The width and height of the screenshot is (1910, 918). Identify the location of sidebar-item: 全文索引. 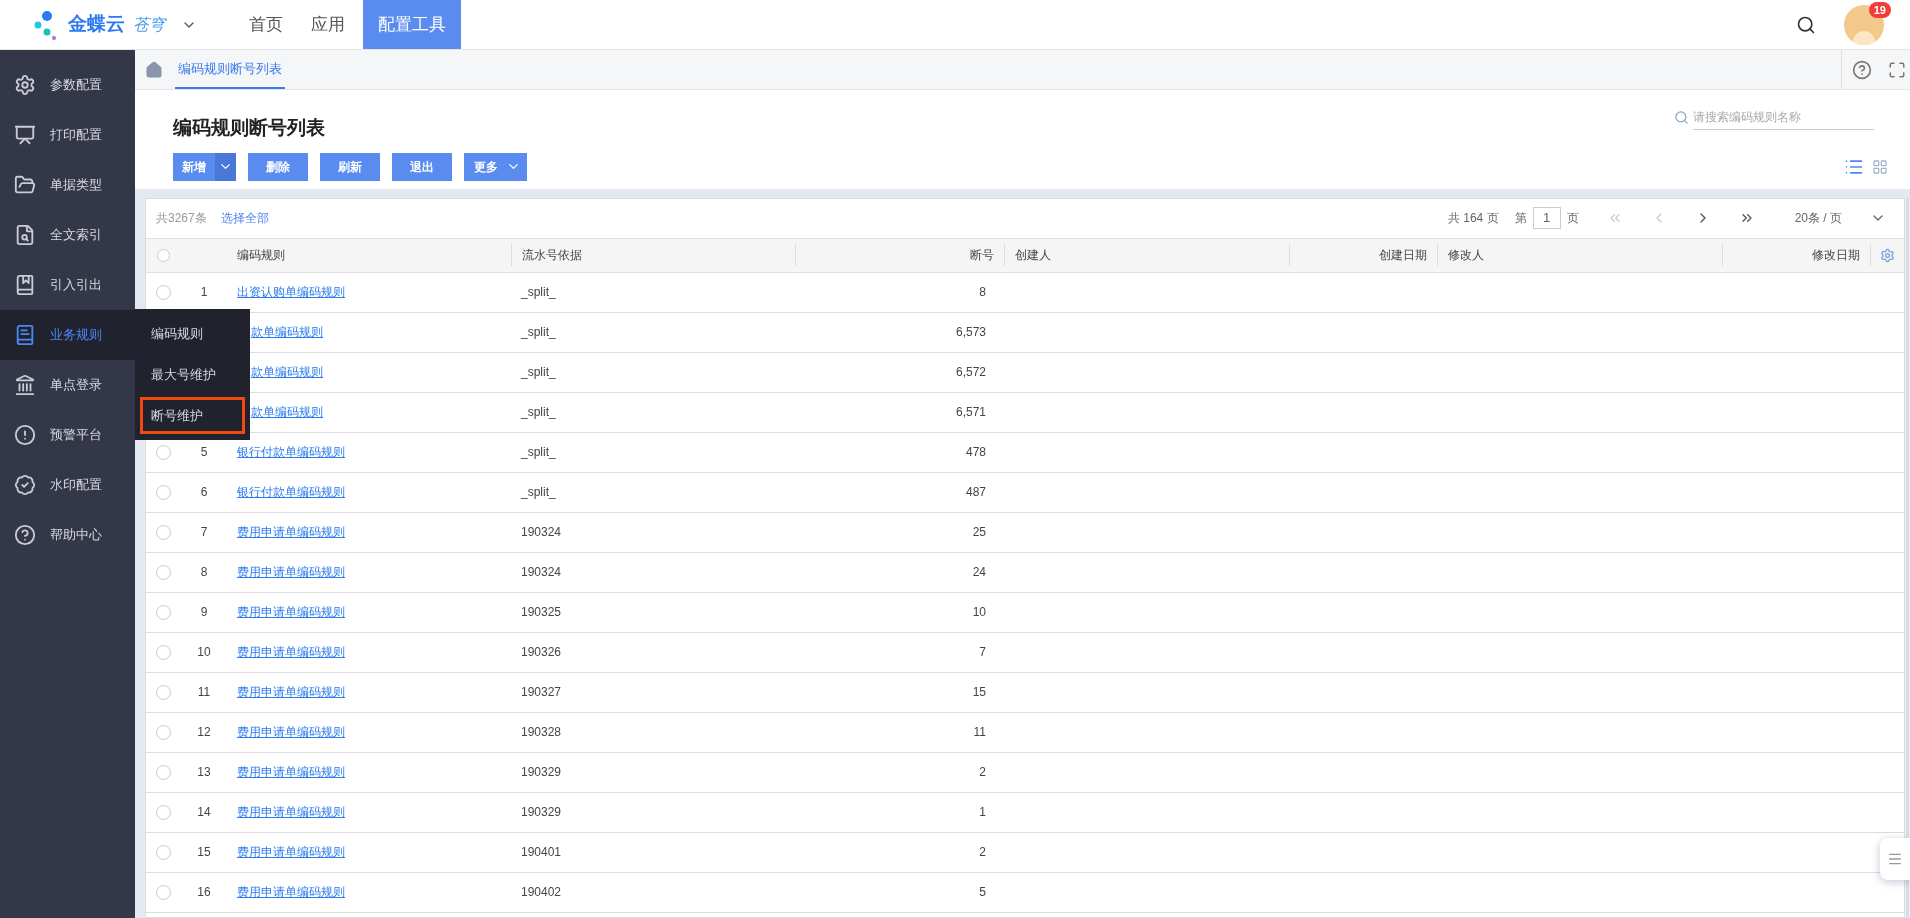
(67, 235).